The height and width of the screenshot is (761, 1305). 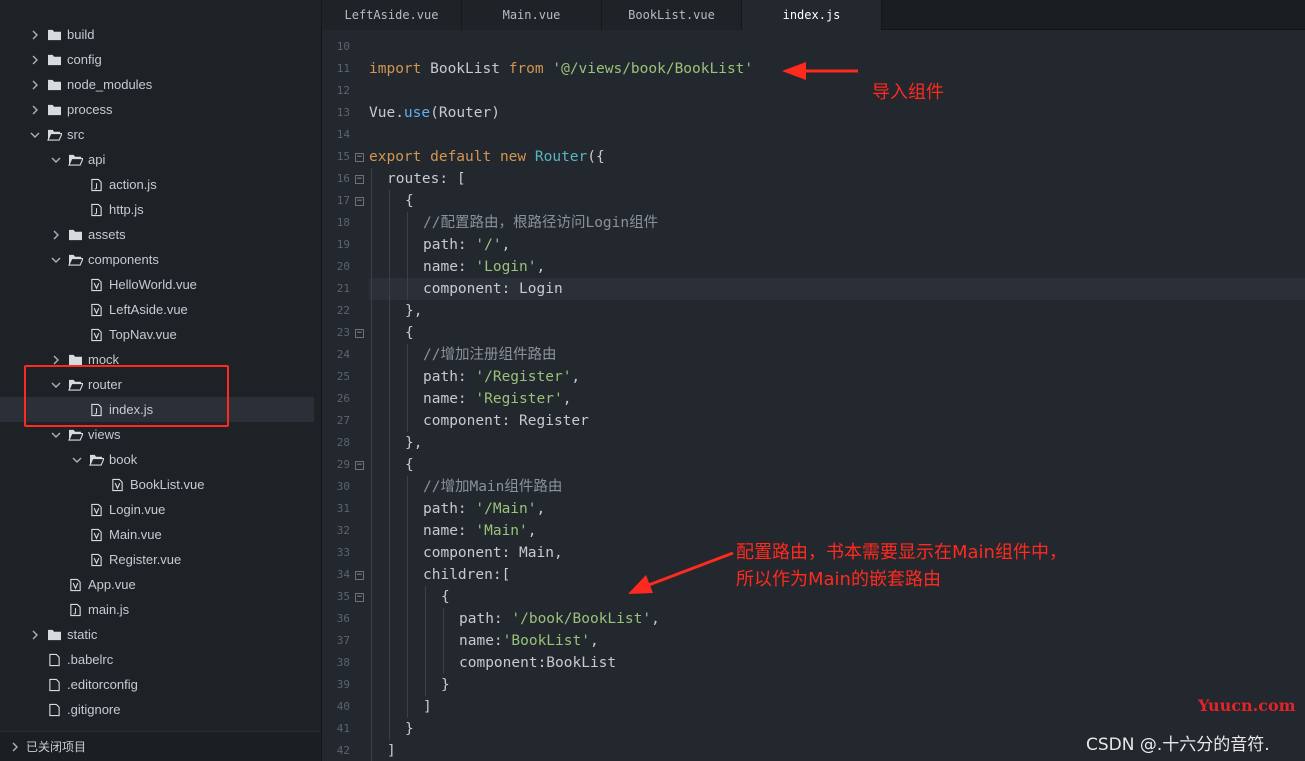 I want to click on tree-file--gitignore: .gitignore, so click(x=157, y=709).